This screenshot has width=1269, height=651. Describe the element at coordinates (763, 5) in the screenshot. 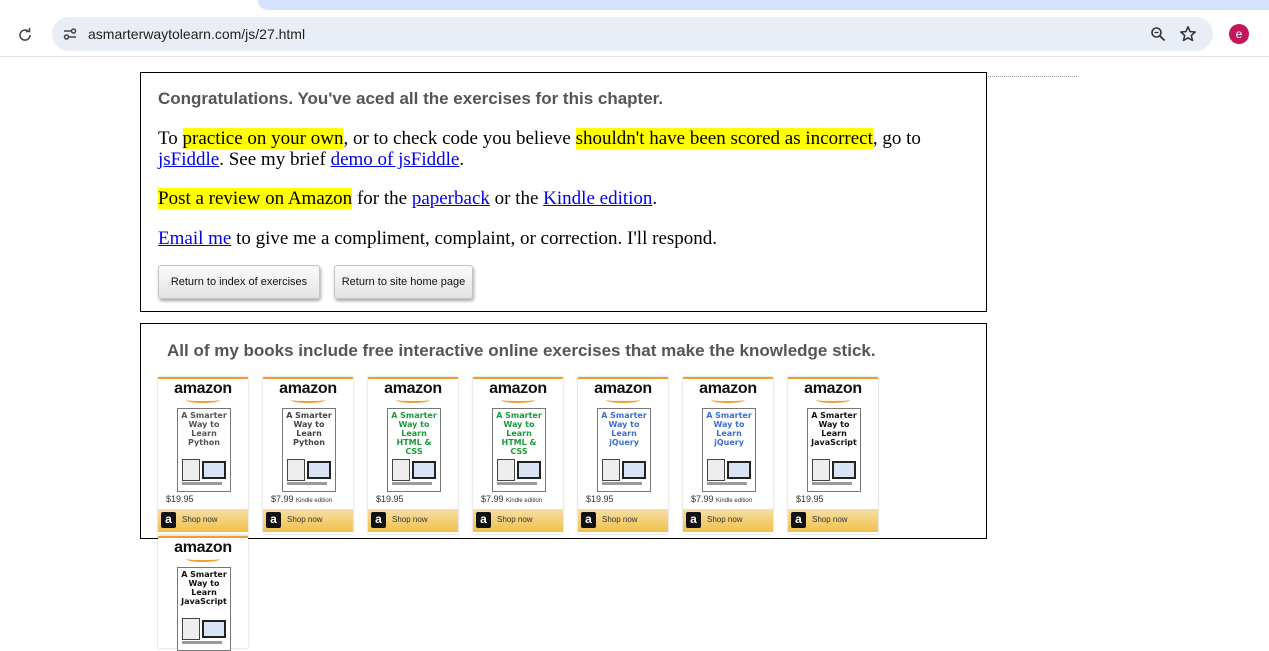

I see `active-tab-edge` at that location.